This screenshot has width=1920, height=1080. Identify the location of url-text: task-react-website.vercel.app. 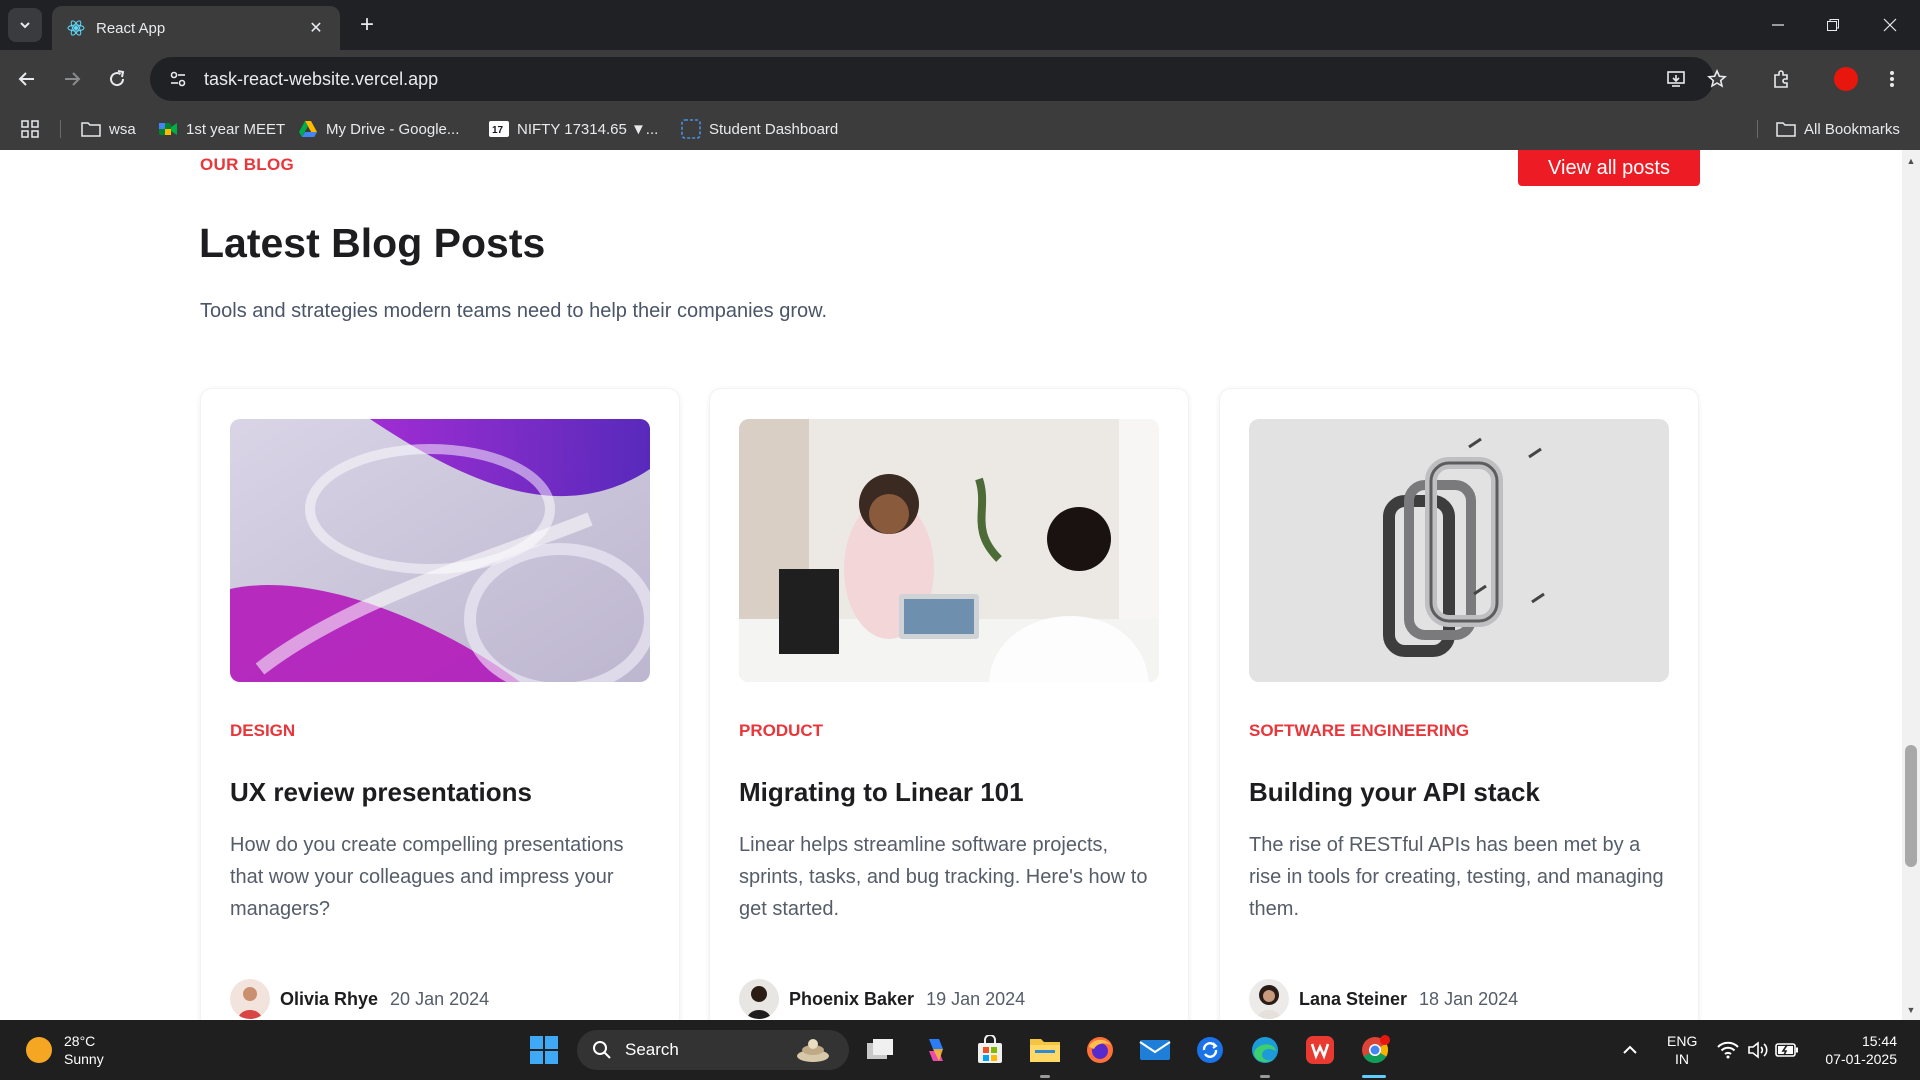
(321, 78).